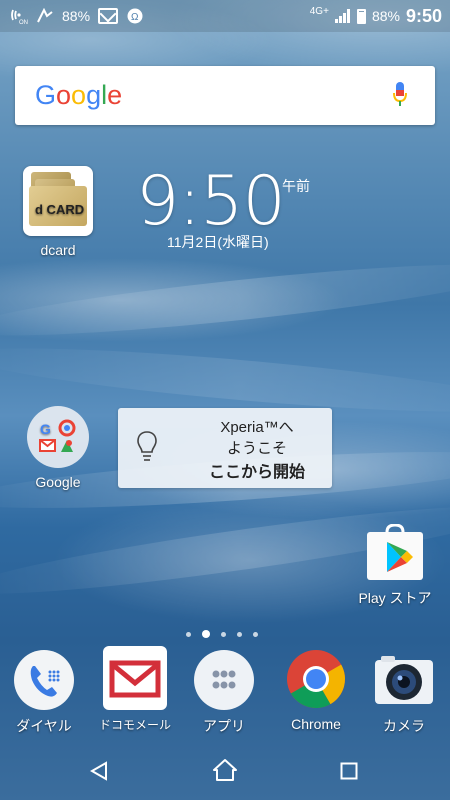  Describe the element at coordinates (147, 449) in the screenshot. I see `lightbulb-icon` at that location.